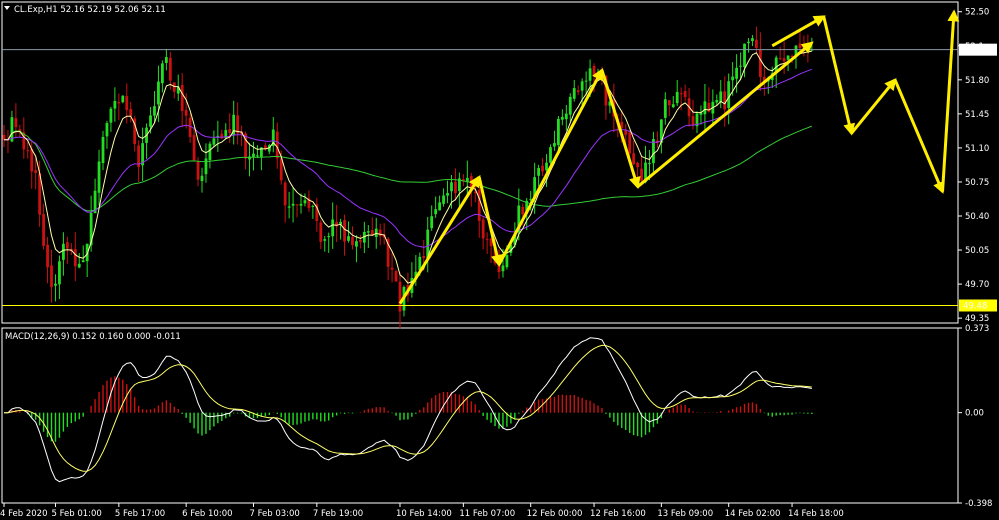 Image resolution: width=999 pixels, height=520 pixels. Describe the element at coordinates (974, 51) in the screenshot. I see `current-price-label: 52.11` at that location.